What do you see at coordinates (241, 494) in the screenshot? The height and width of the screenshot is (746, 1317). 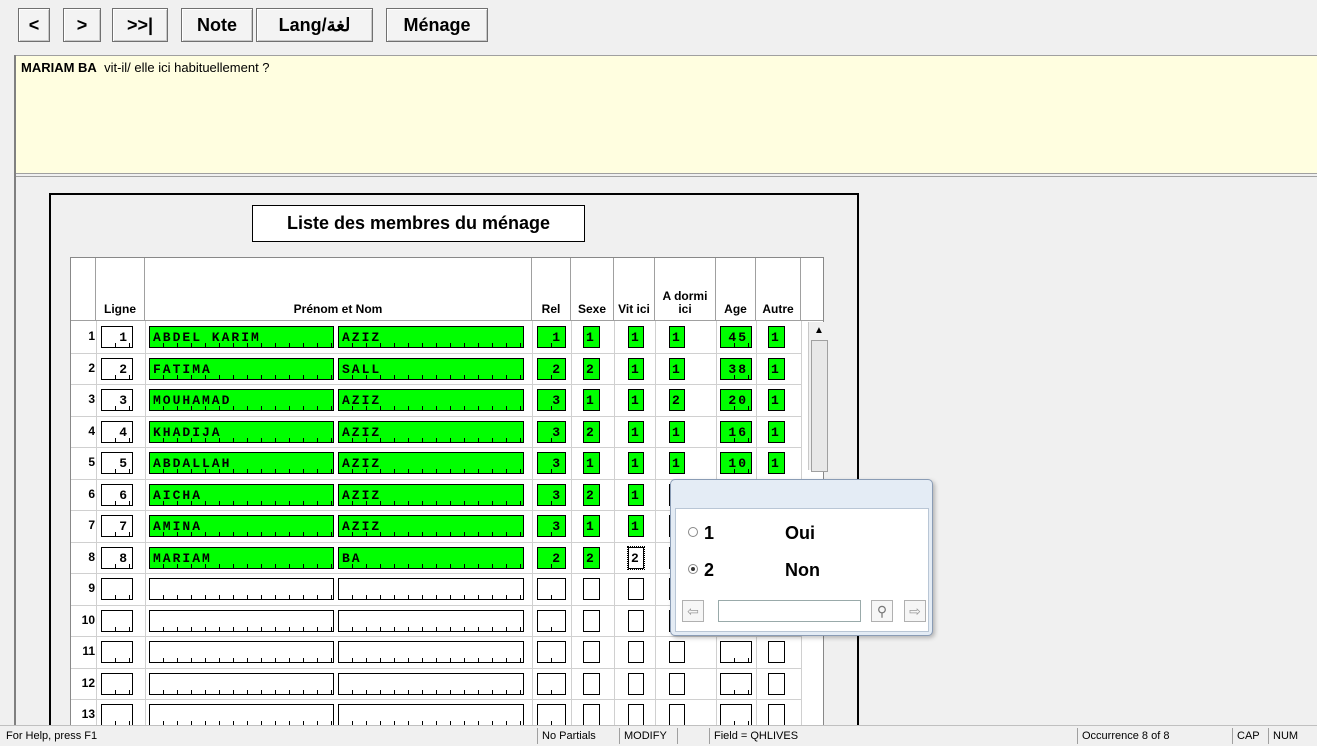 I see `prenom-field: AICHA` at bounding box center [241, 494].